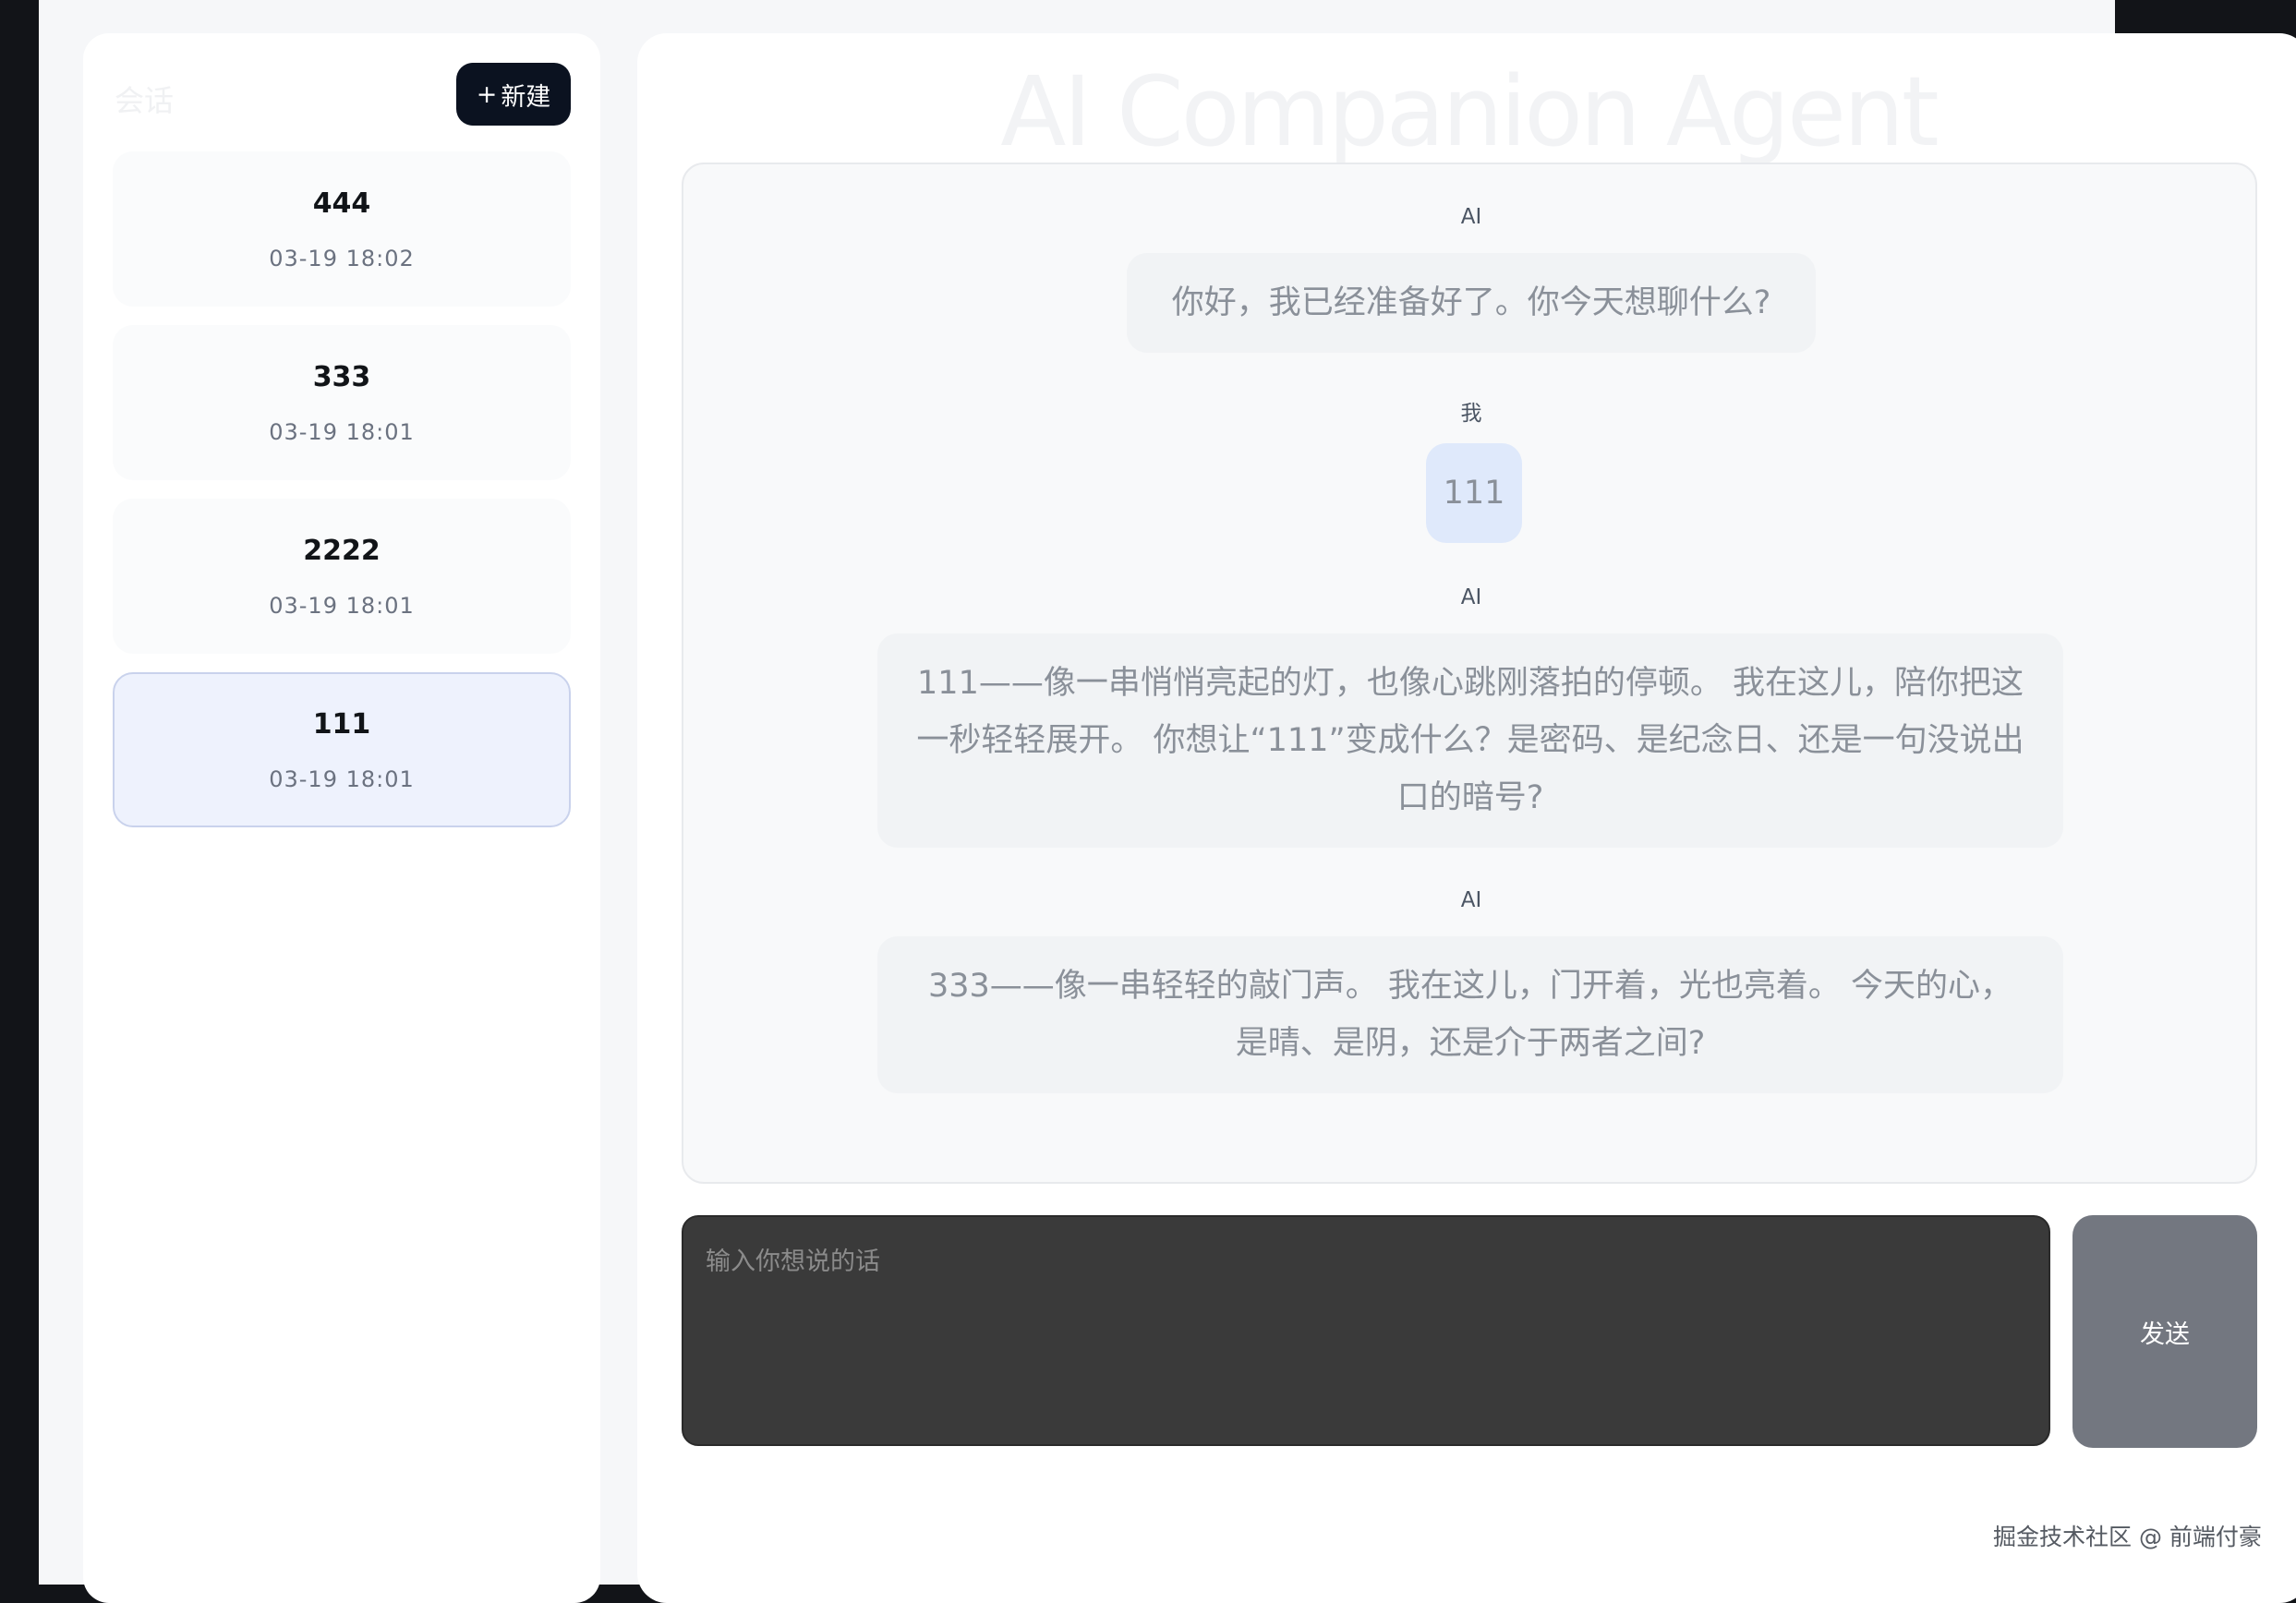  I want to click on watermark: 掘金技术社区 @ 前端付豪, so click(2127, 1537).